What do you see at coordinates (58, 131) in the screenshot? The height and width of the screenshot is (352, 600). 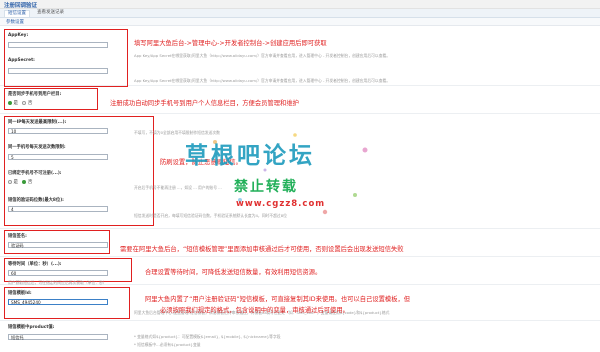 I see `ip-limit-input: 10` at bounding box center [58, 131].